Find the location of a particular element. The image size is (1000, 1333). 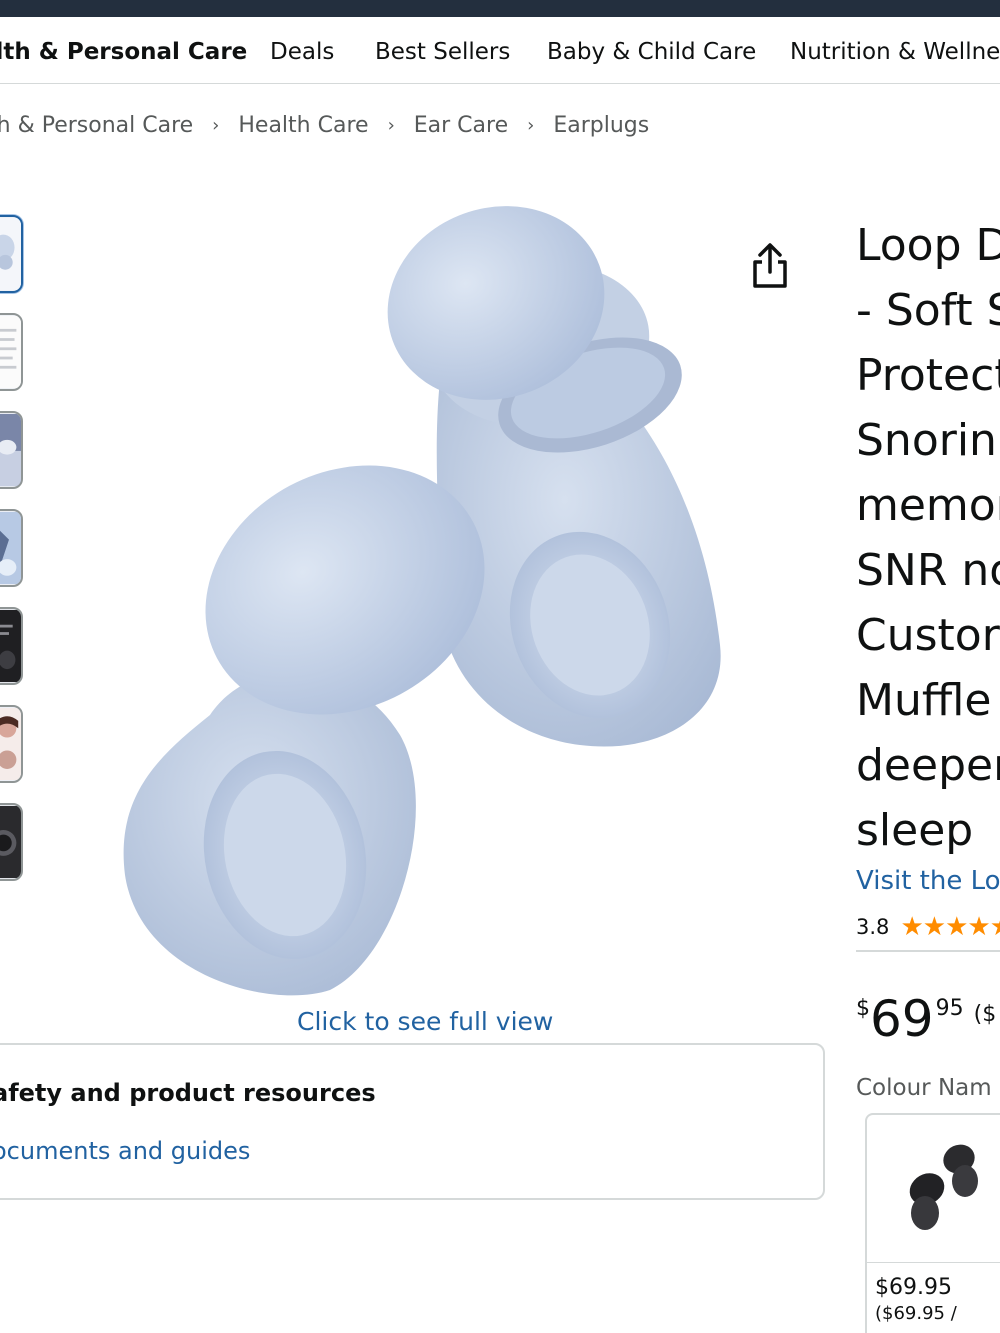

product-title-line: - Soft S is located at coordinates (928, 310).